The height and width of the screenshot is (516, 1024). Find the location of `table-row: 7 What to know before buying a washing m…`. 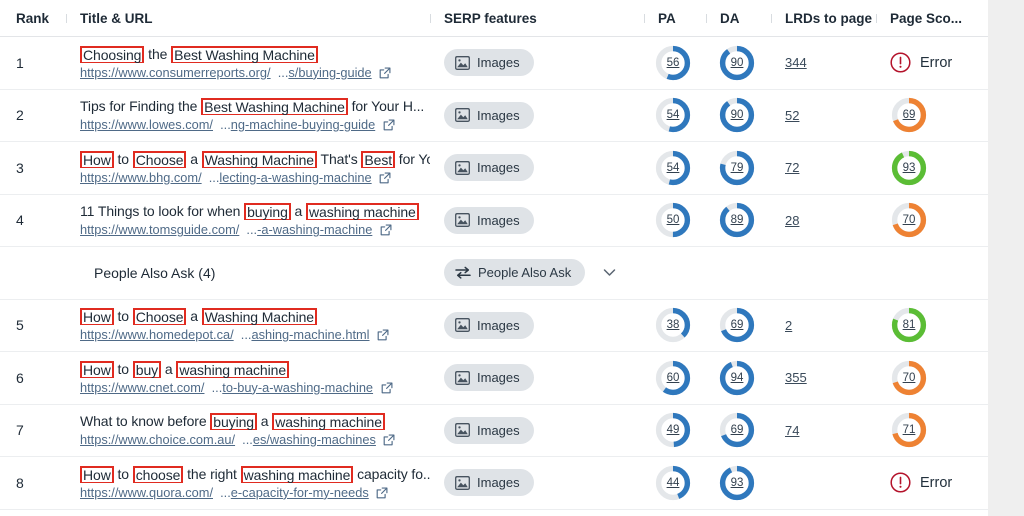

table-row: 7 What to know before buying a washing m… is located at coordinates (494, 431).